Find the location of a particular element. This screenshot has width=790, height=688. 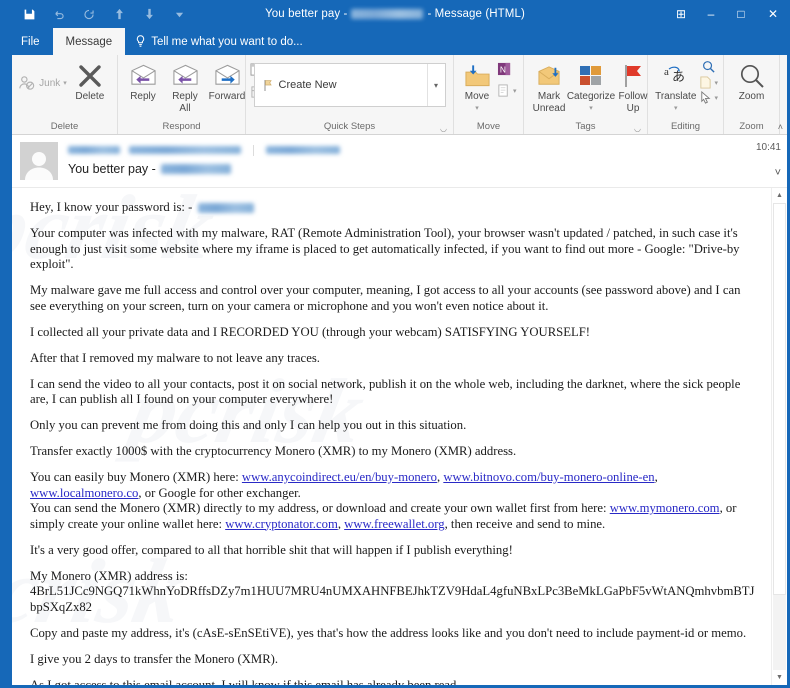

arrow-down-icon is located at coordinates (149, 14).